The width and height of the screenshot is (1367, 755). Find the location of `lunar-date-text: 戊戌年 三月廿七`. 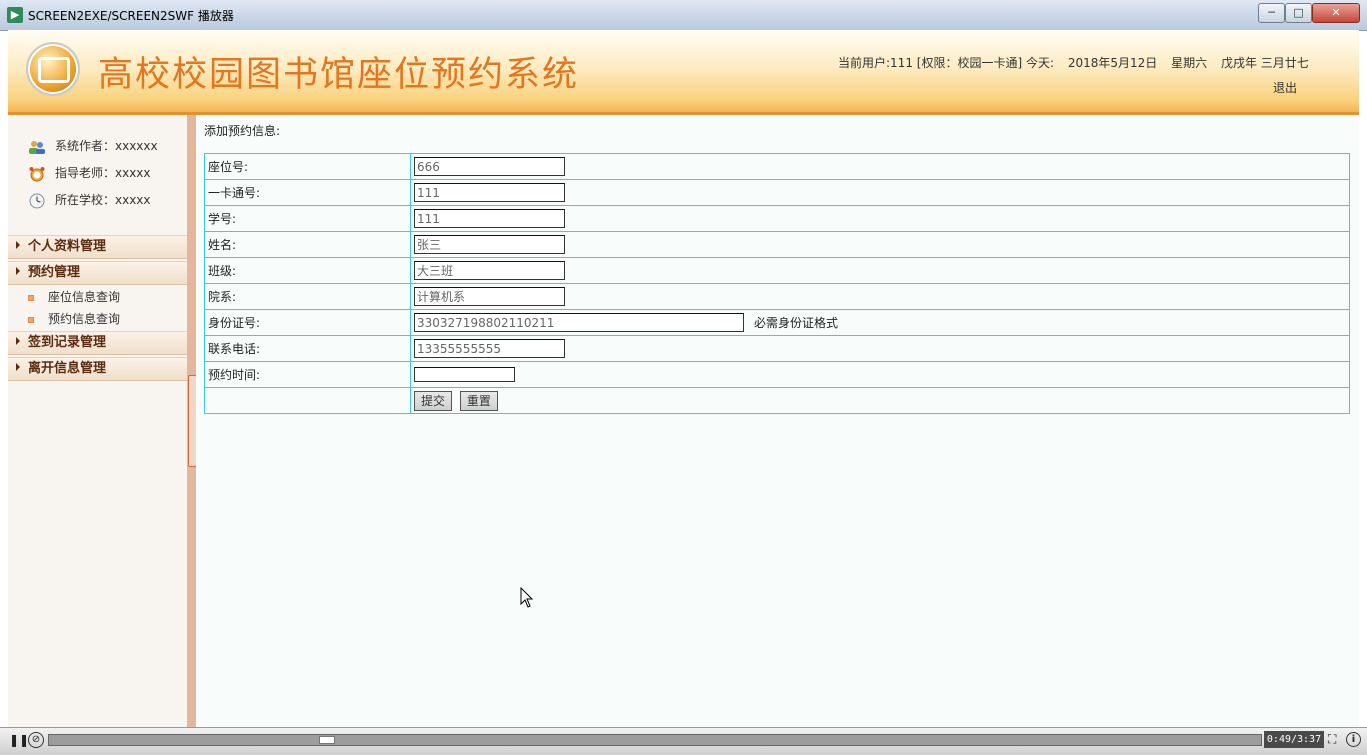

lunar-date-text: 戊戌年 三月廿七 is located at coordinates (1264, 63).